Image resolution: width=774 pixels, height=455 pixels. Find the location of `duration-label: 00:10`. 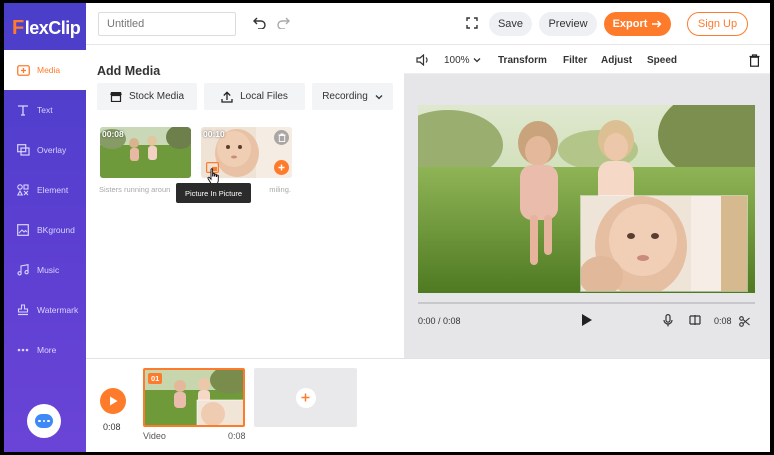

duration-label: 00:10 is located at coordinates (214, 134).